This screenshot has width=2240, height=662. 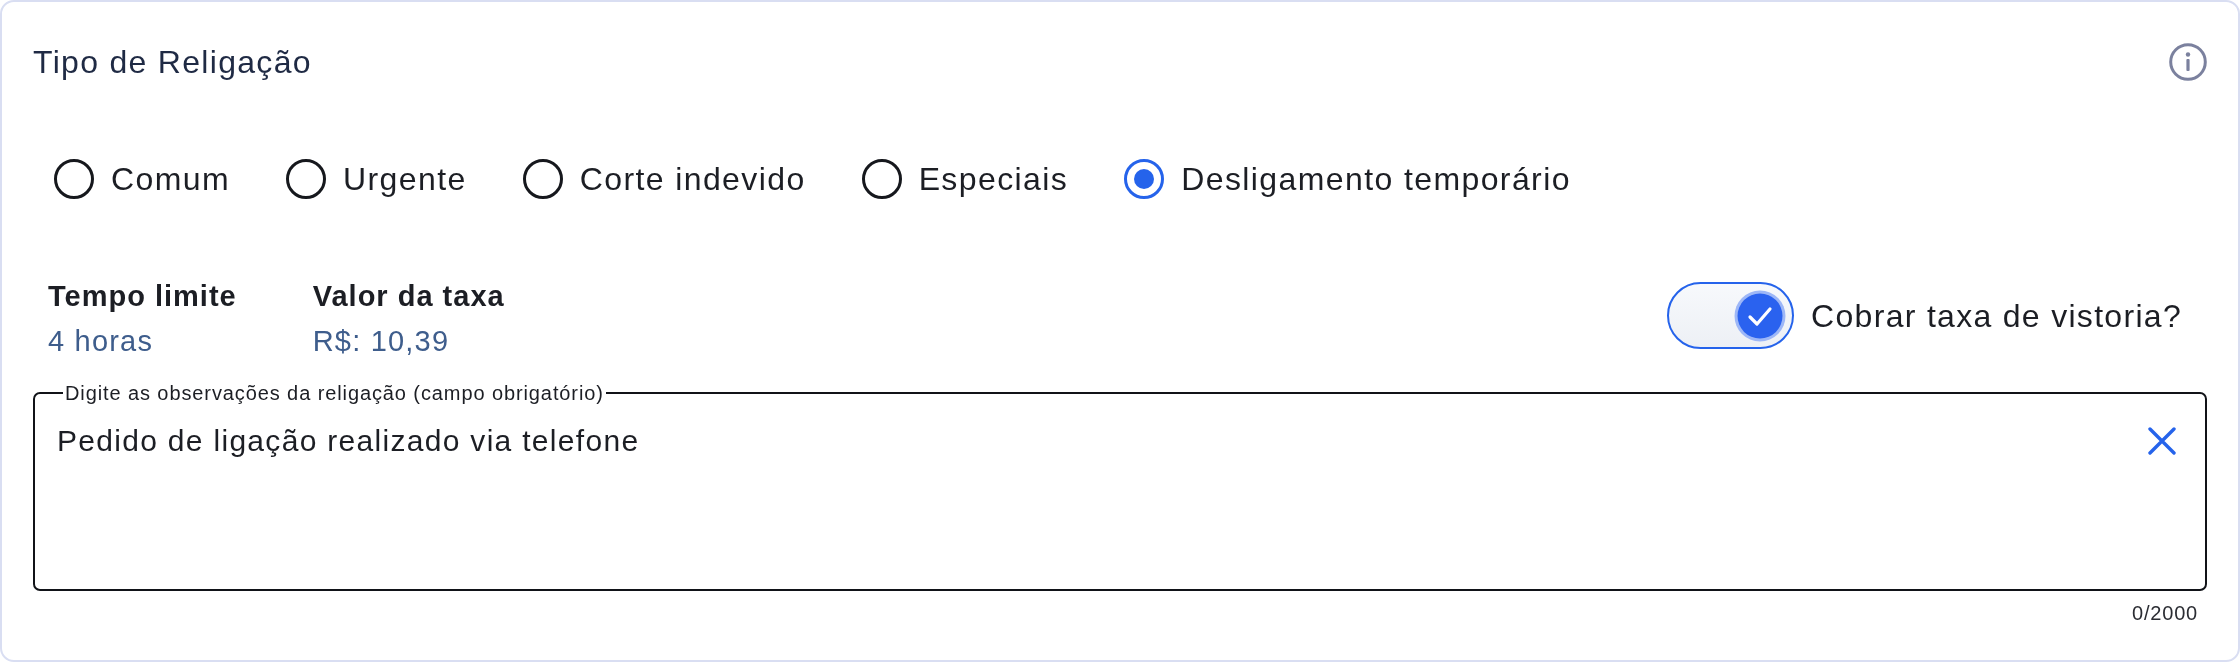 I want to click on check-icon, so click(x=1760, y=315).